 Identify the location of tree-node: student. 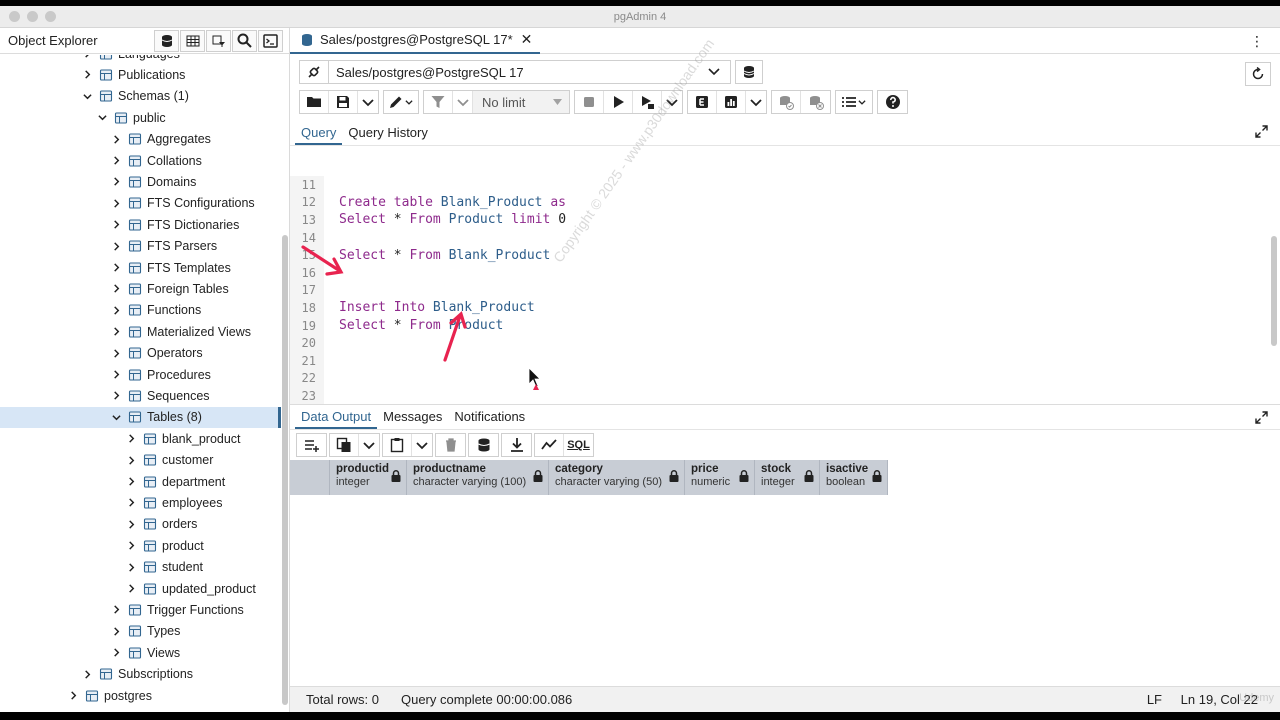
(140, 567).